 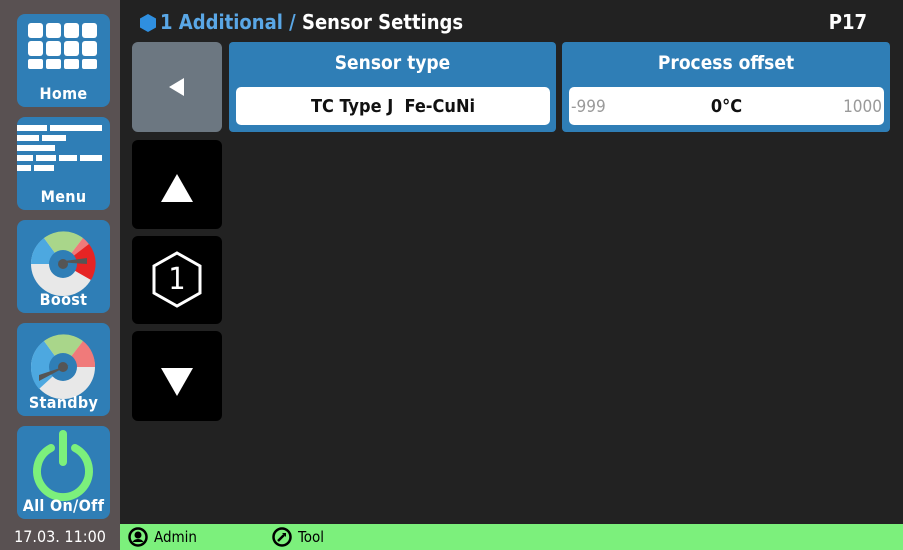 I want to click on user-name: Admin, so click(x=175, y=537).